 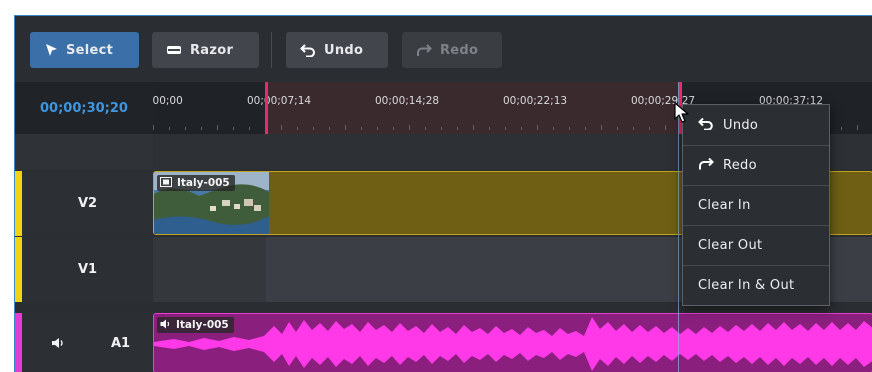 I want to click on ruler-label: 00;00;07;14, so click(x=279, y=101).